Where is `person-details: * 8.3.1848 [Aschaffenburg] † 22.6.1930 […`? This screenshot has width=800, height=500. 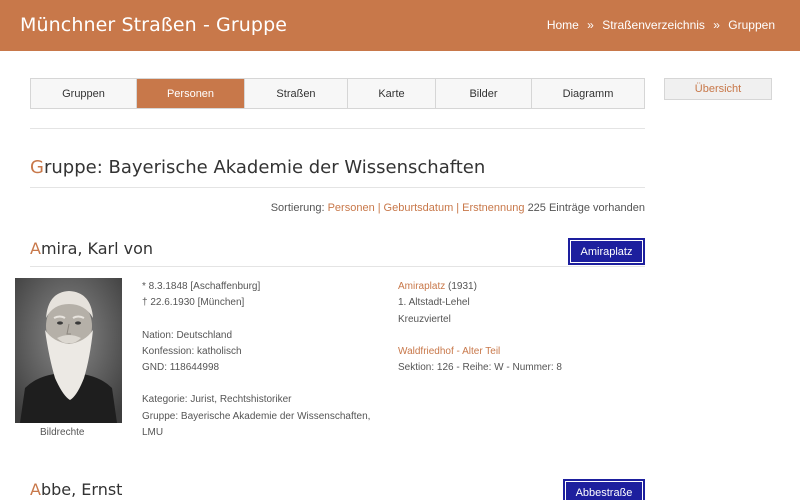
person-details: * 8.3.1848 [Aschaffenburg] † 22.6.1930 [… is located at coordinates (262, 360).